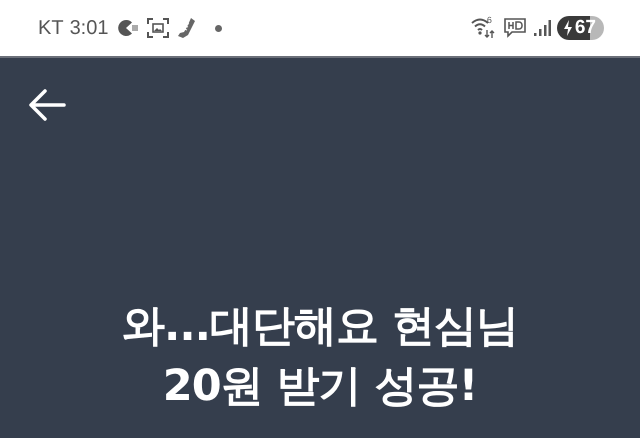 Image resolution: width=640 pixels, height=440 pixels. What do you see at coordinates (489, 20) in the screenshot?
I see `wifi-generation-label: 6` at bounding box center [489, 20].